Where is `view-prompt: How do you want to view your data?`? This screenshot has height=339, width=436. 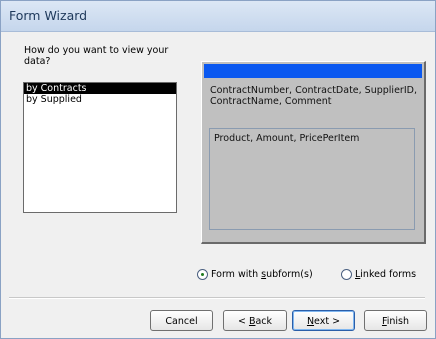
view-prompt: How do you want to view your data? is located at coordinates (96, 56).